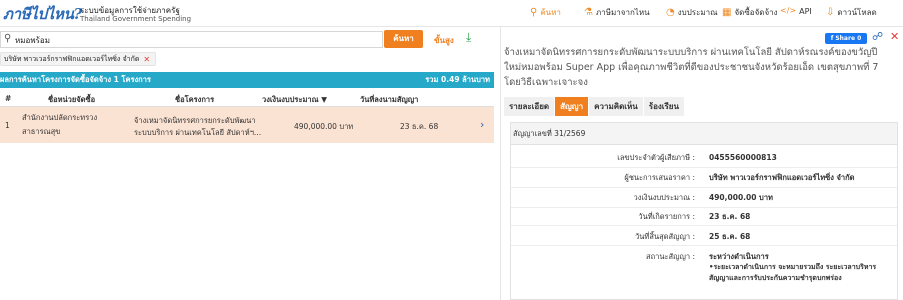  I want to click on nav-procurement: ▦ จัดซื้อจัดจ้าง, so click(750, 12).